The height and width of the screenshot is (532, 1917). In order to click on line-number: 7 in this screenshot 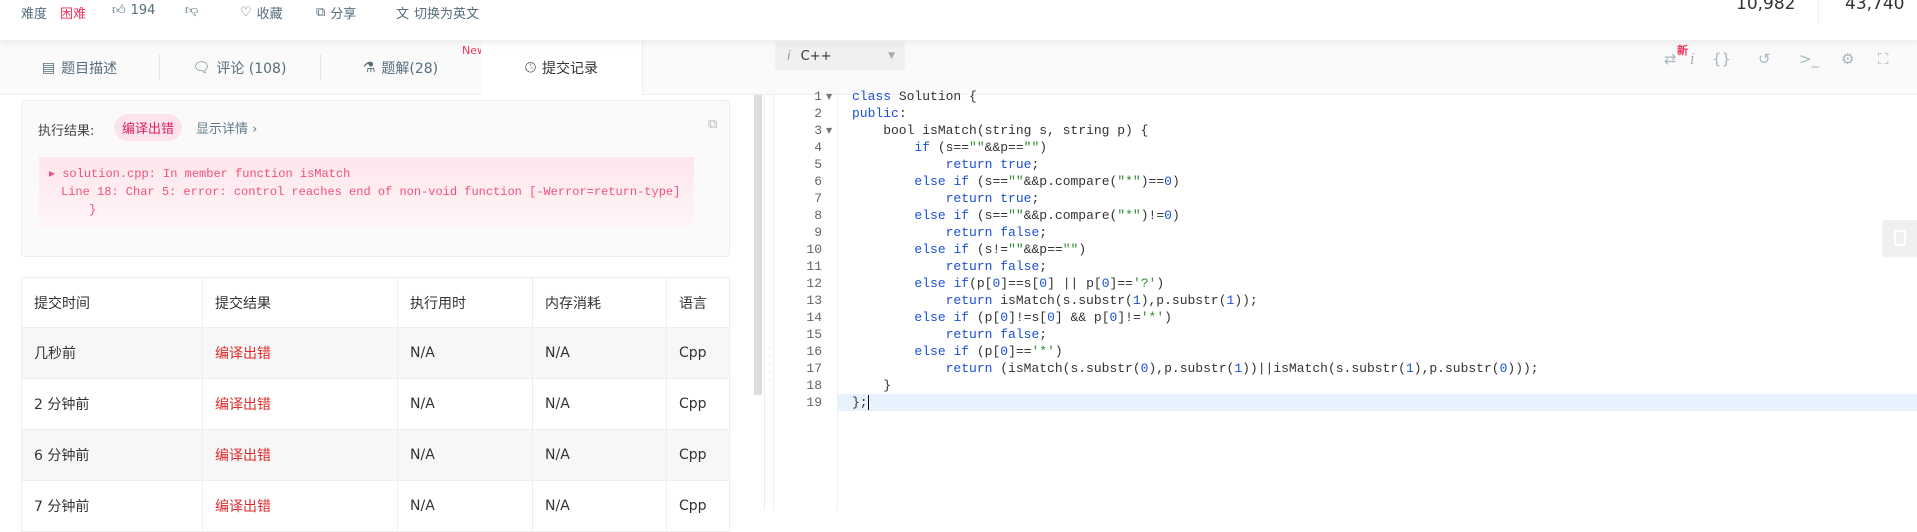, I will do `click(818, 198)`.